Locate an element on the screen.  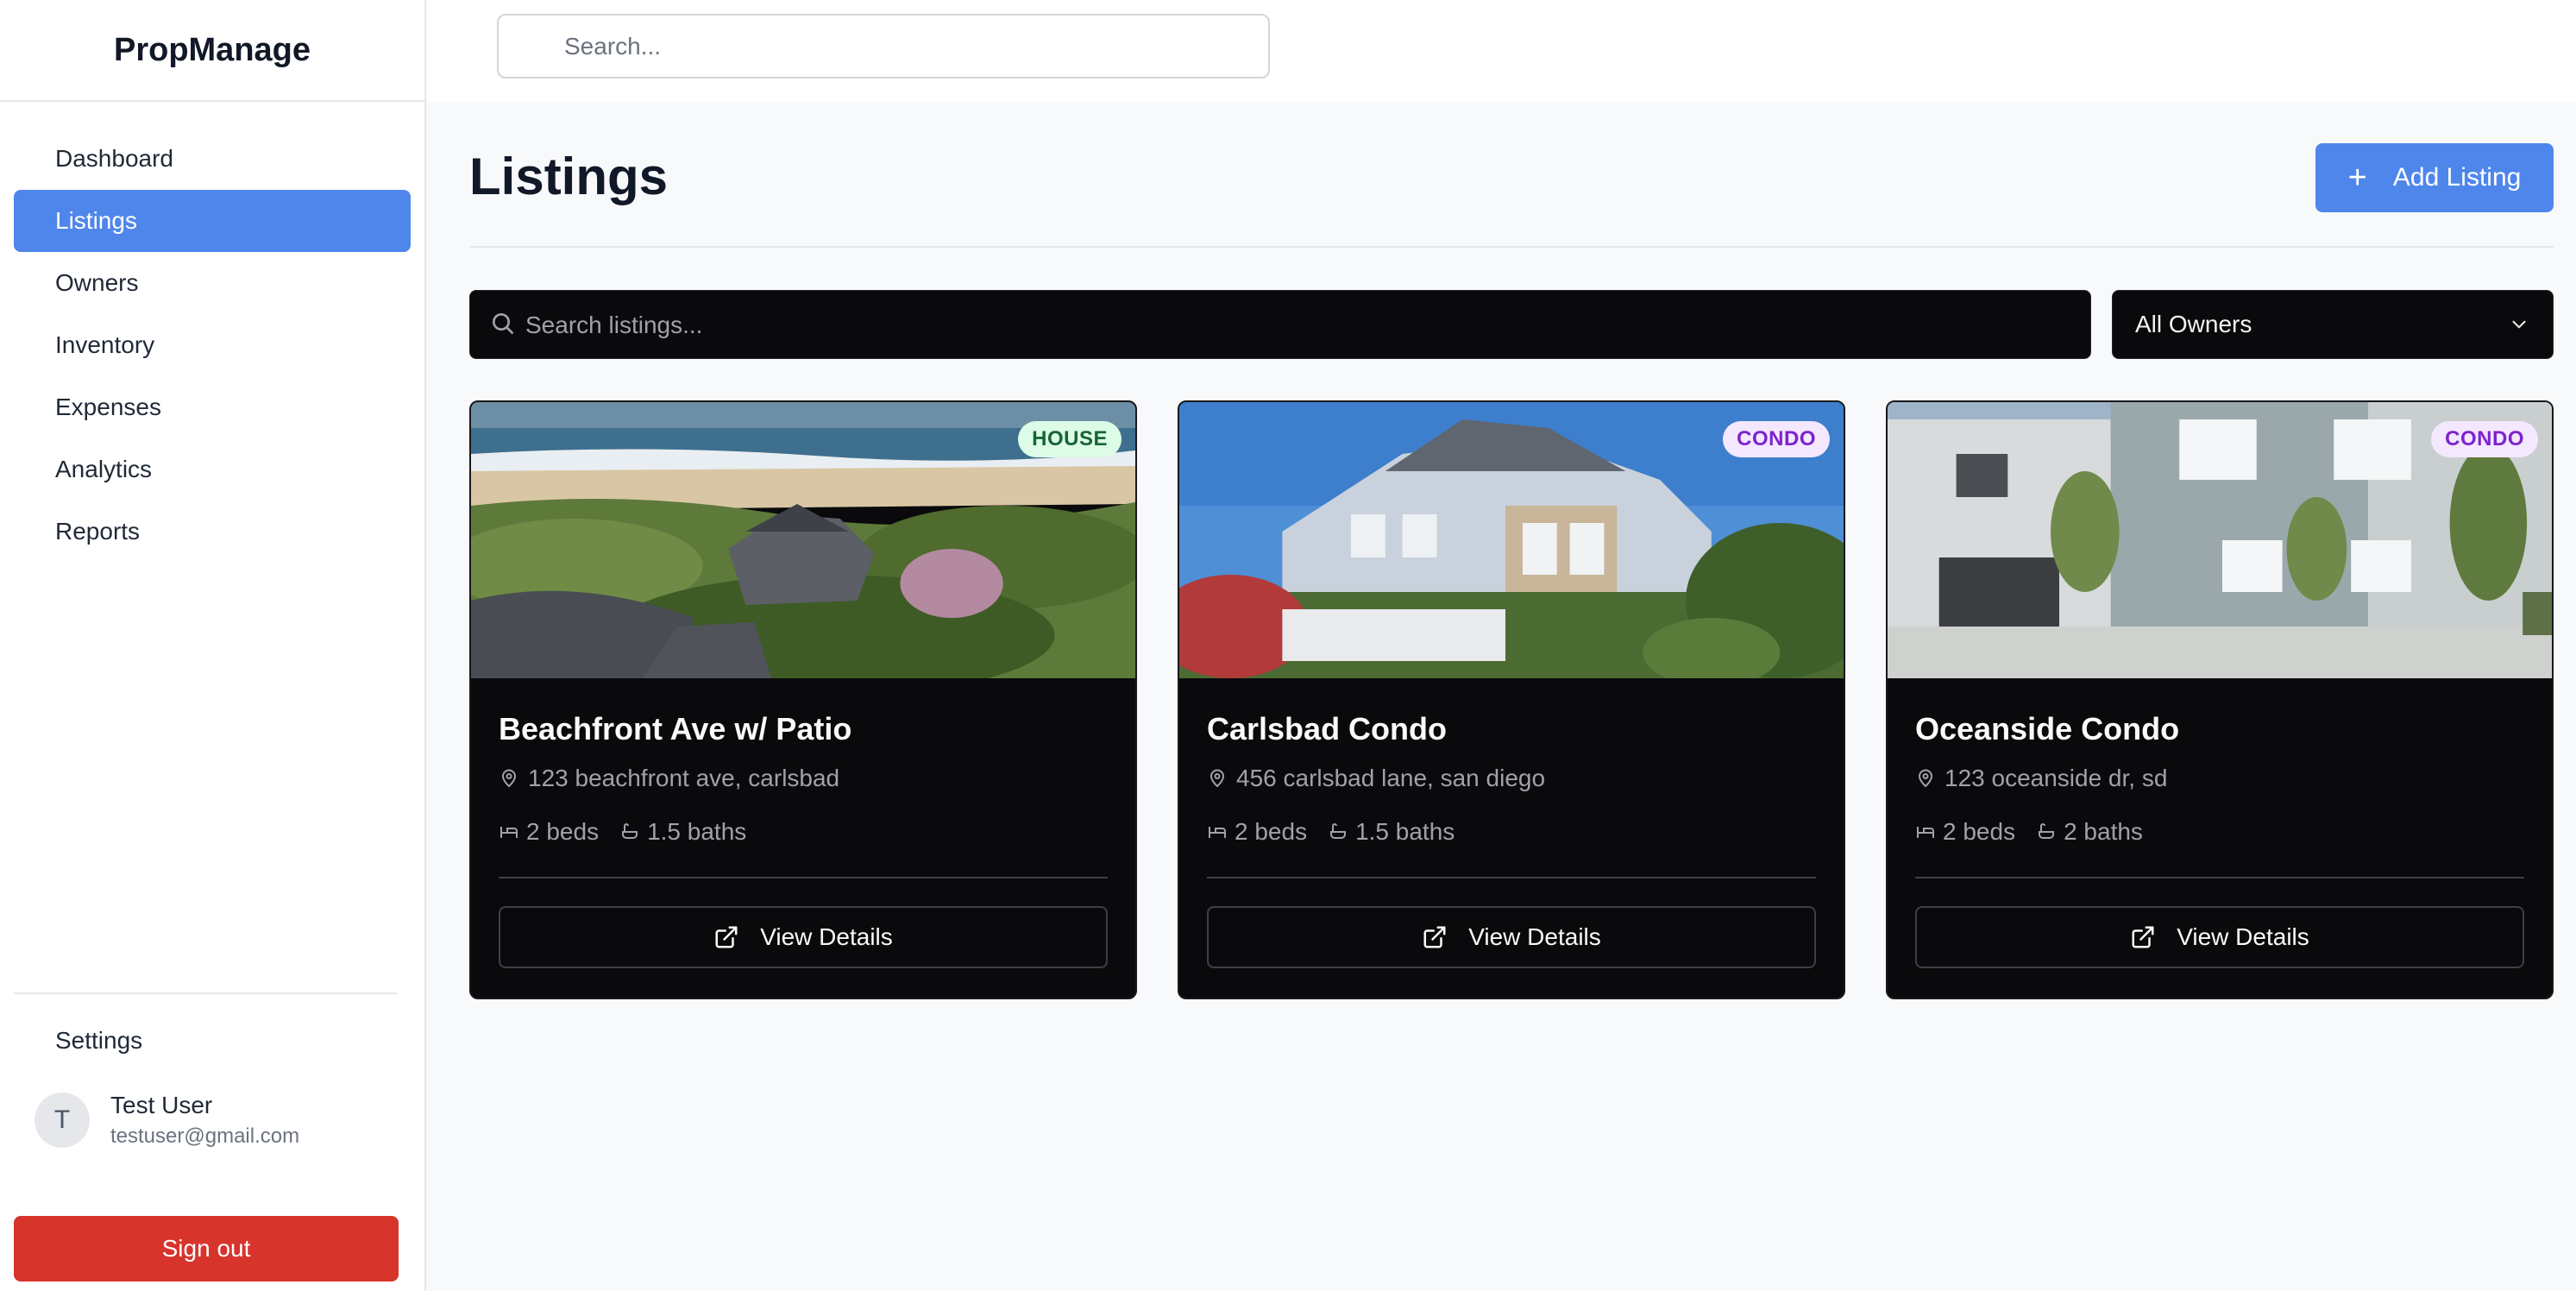
sign-out-button: Sign out is located at coordinates (206, 1249).